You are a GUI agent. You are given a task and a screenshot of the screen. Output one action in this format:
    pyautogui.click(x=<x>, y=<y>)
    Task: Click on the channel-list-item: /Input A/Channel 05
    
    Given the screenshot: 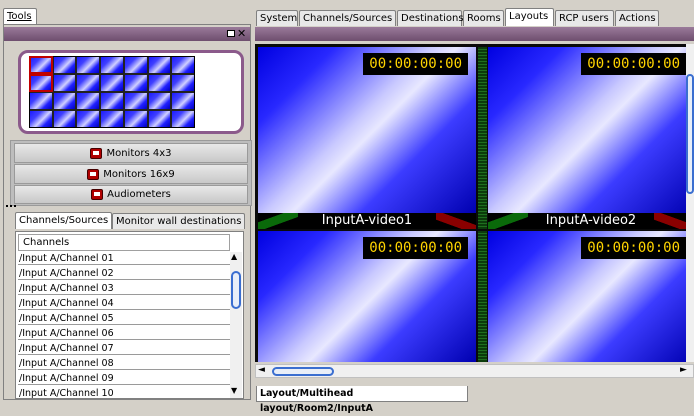 What is the action you would take?
    pyautogui.click(x=124, y=319)
    